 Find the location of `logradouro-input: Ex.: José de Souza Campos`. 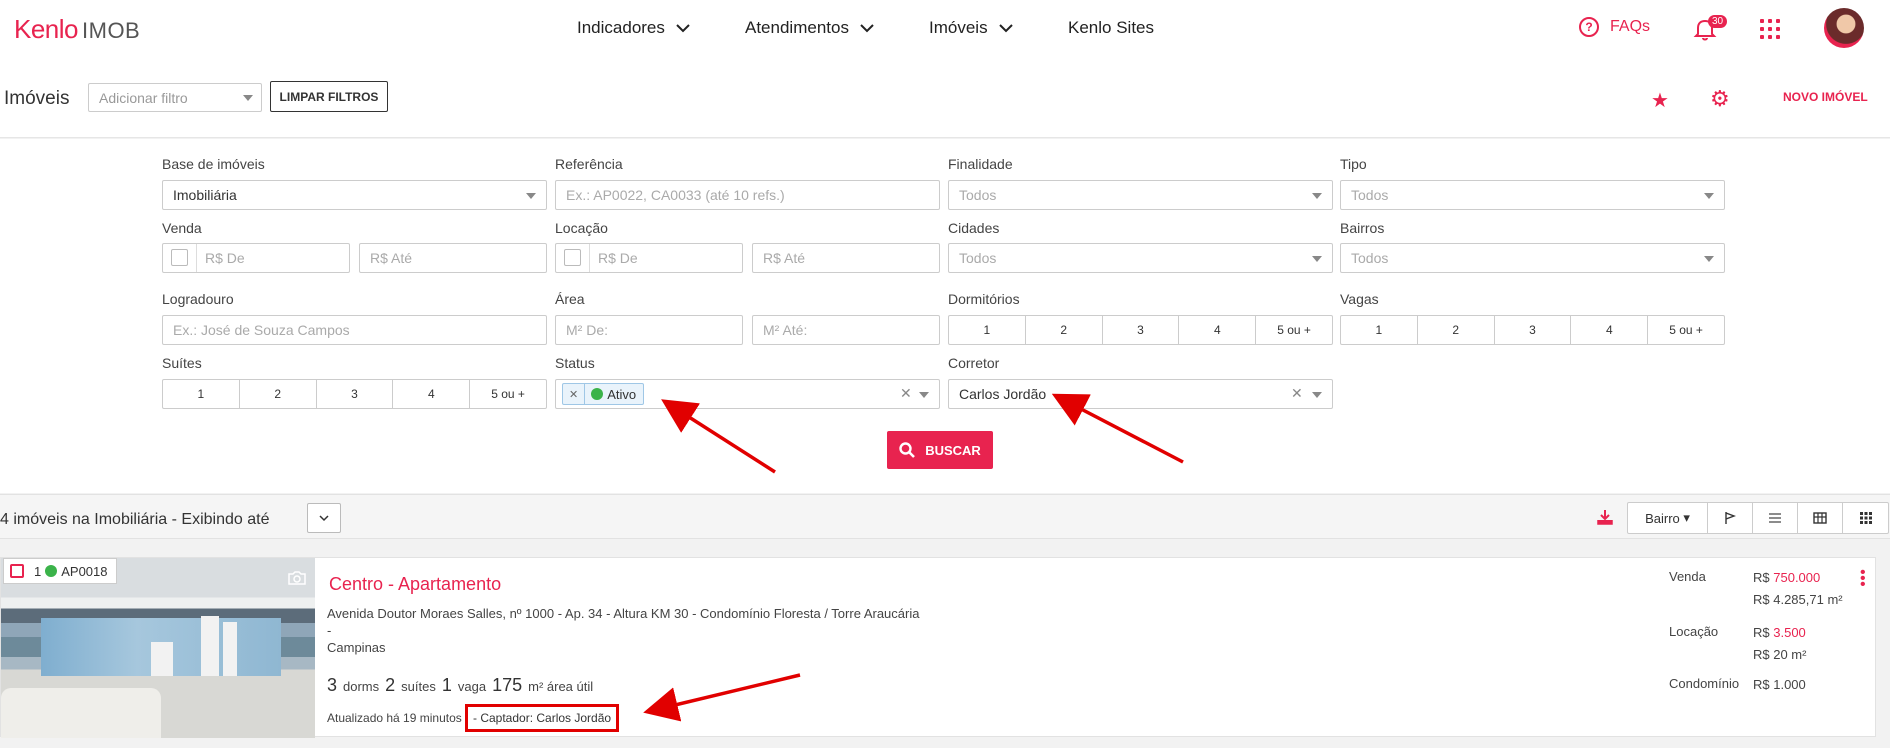

logradouro-input: Ex.: José de Souza Campos is located at coordinates (354, 330).